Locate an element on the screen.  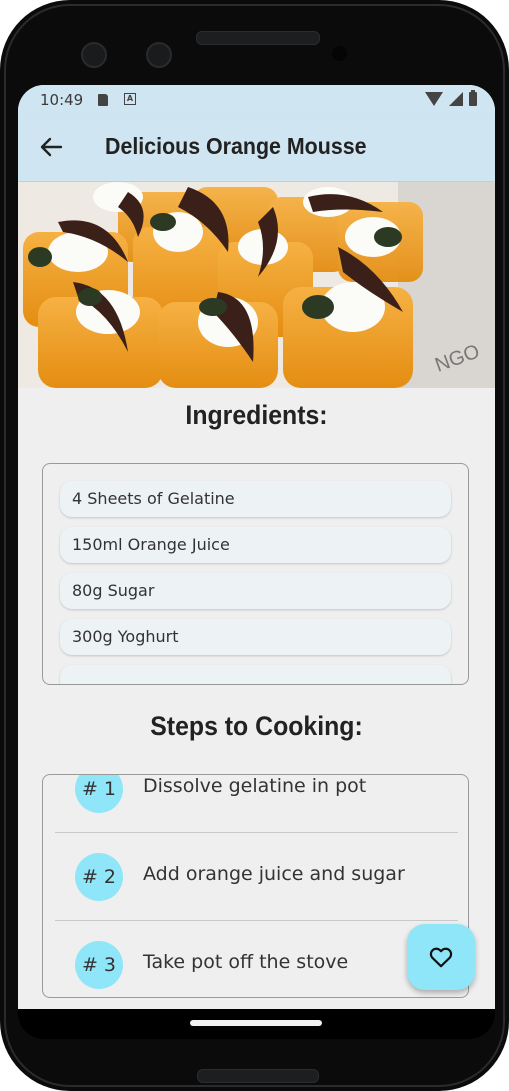
page-title: Delicious Orange Mousse is located at coordinates (236, 146).